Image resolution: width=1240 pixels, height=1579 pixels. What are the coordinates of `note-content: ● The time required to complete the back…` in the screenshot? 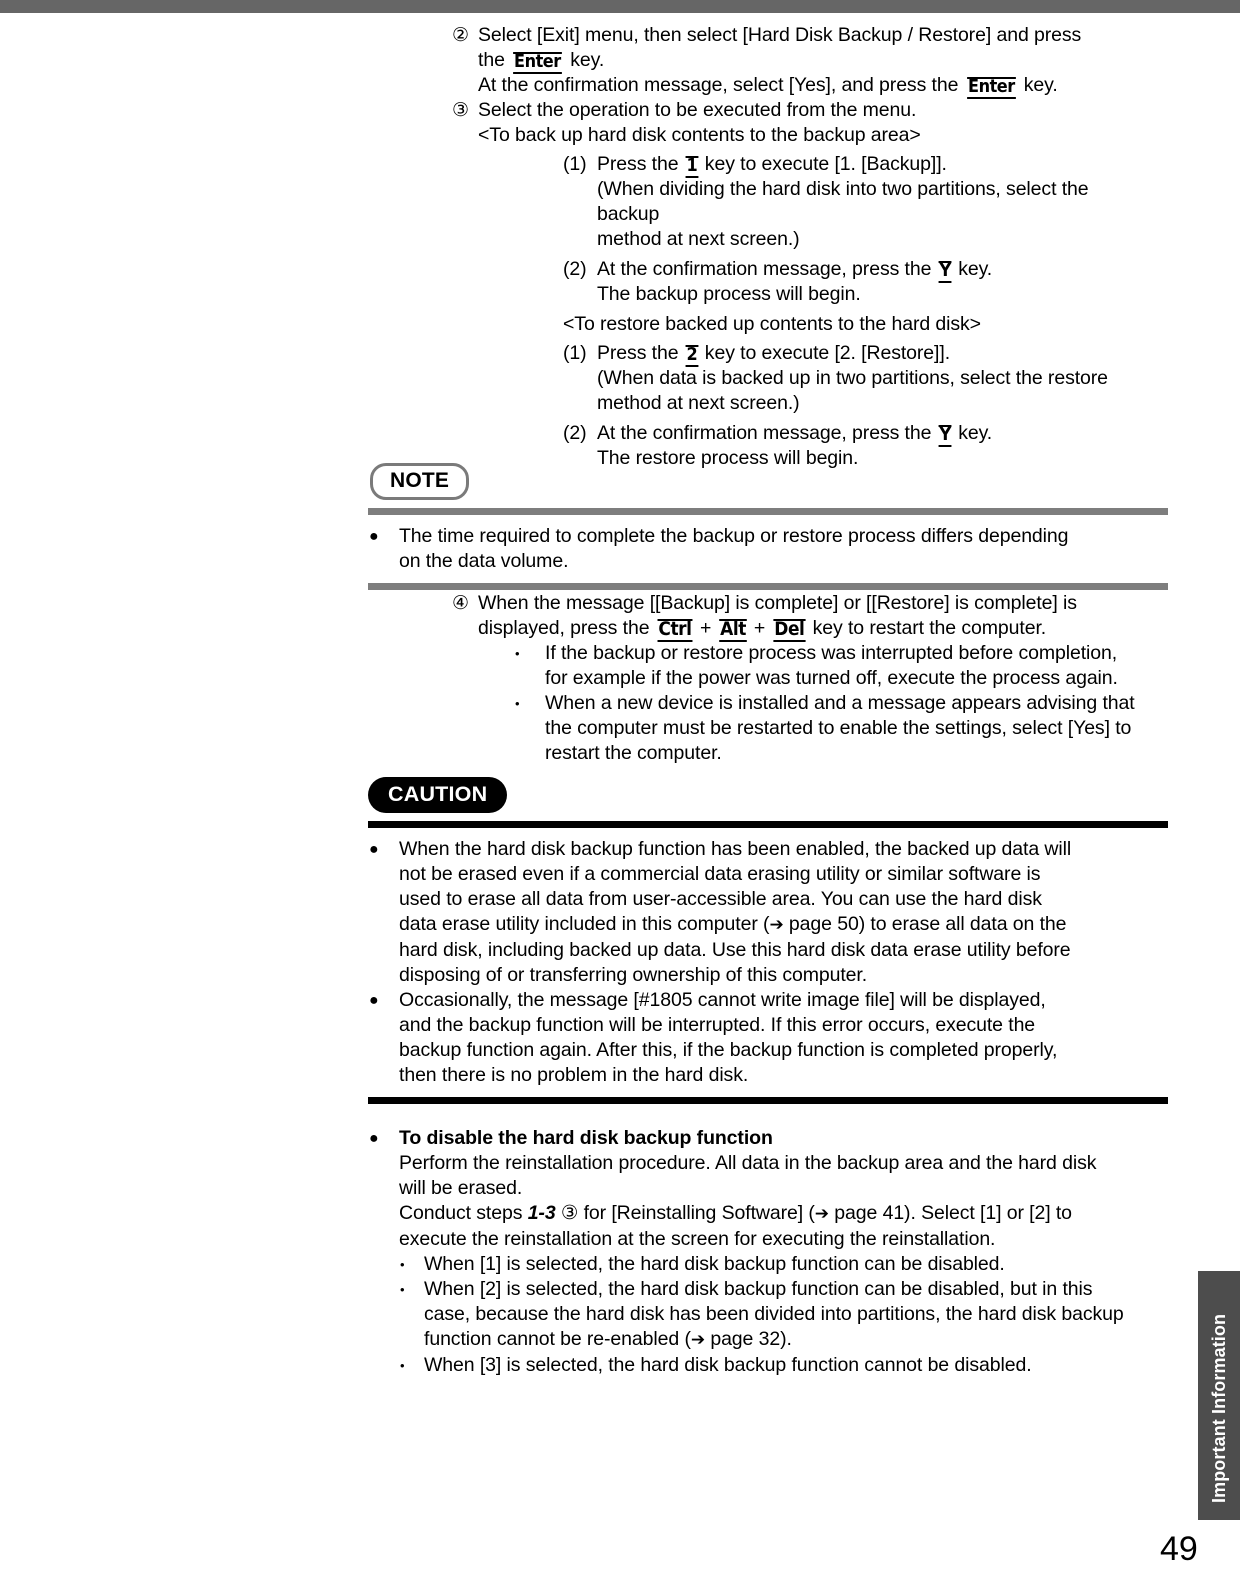 It's located at (768, 549).